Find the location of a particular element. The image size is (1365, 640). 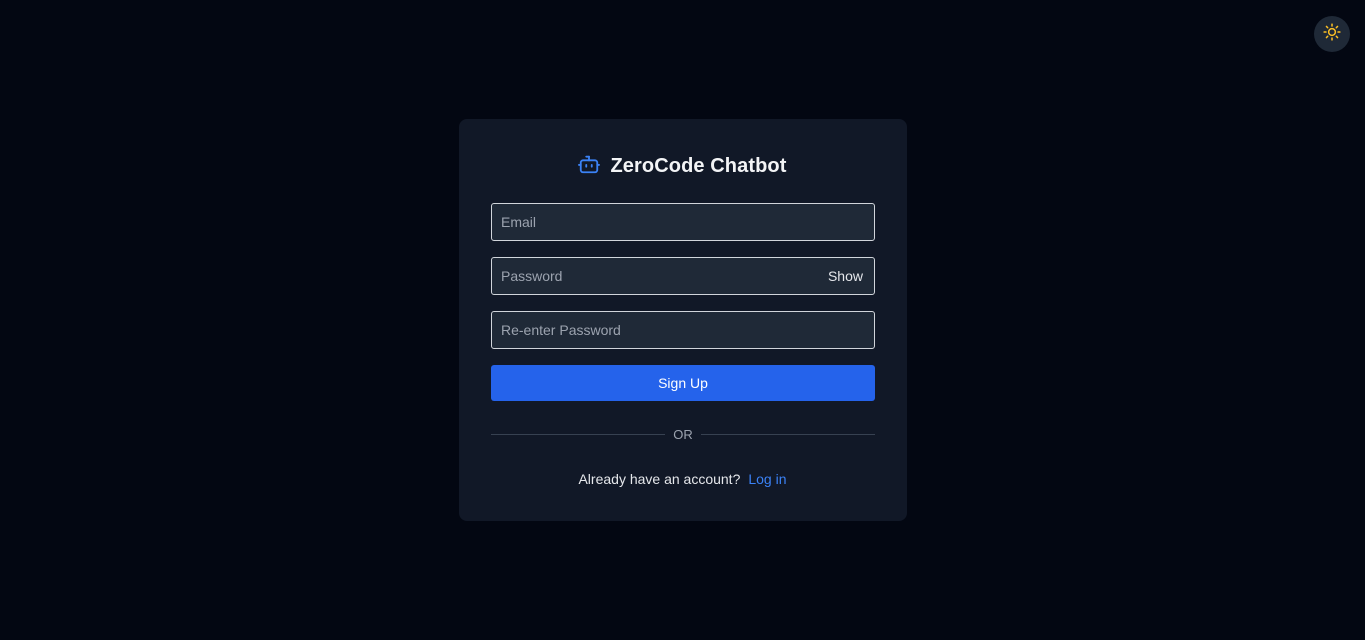

confirm-password-field-wrapper is located at coordinates (683, 330).